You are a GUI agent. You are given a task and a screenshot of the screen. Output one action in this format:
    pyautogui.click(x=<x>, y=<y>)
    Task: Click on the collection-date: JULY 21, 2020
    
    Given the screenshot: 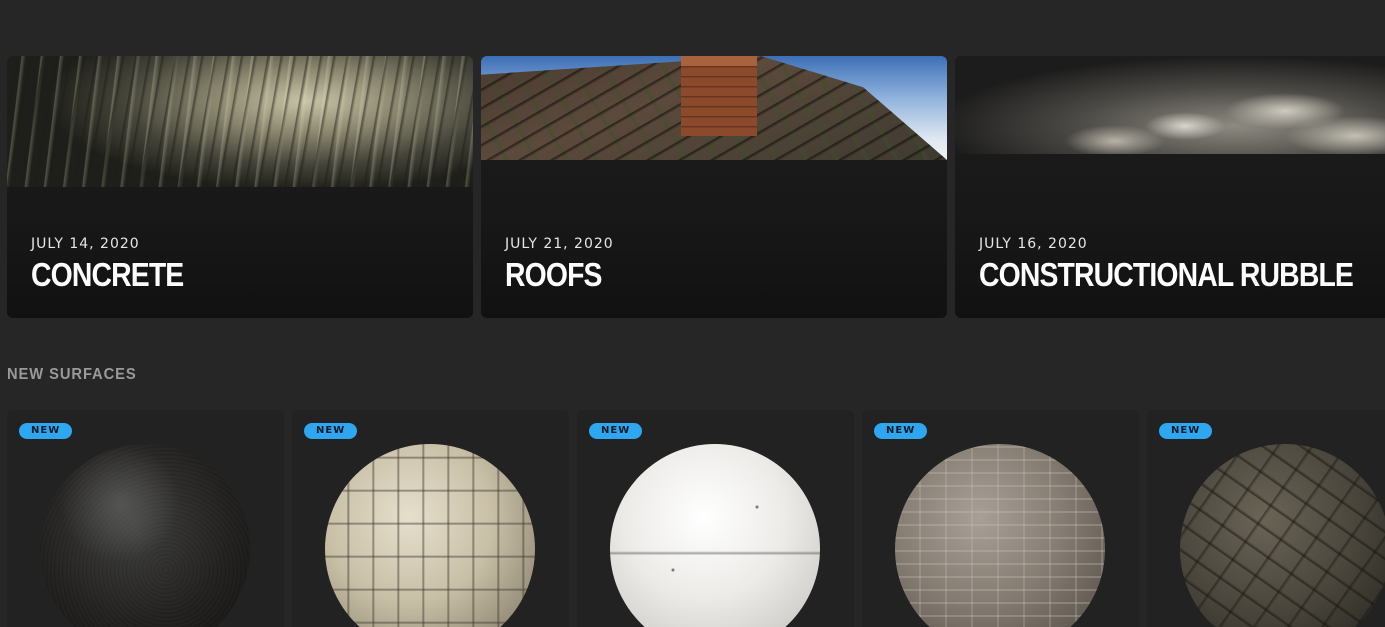 What is the action you would take?
    pyautogui.click(x=559, y=244)
    